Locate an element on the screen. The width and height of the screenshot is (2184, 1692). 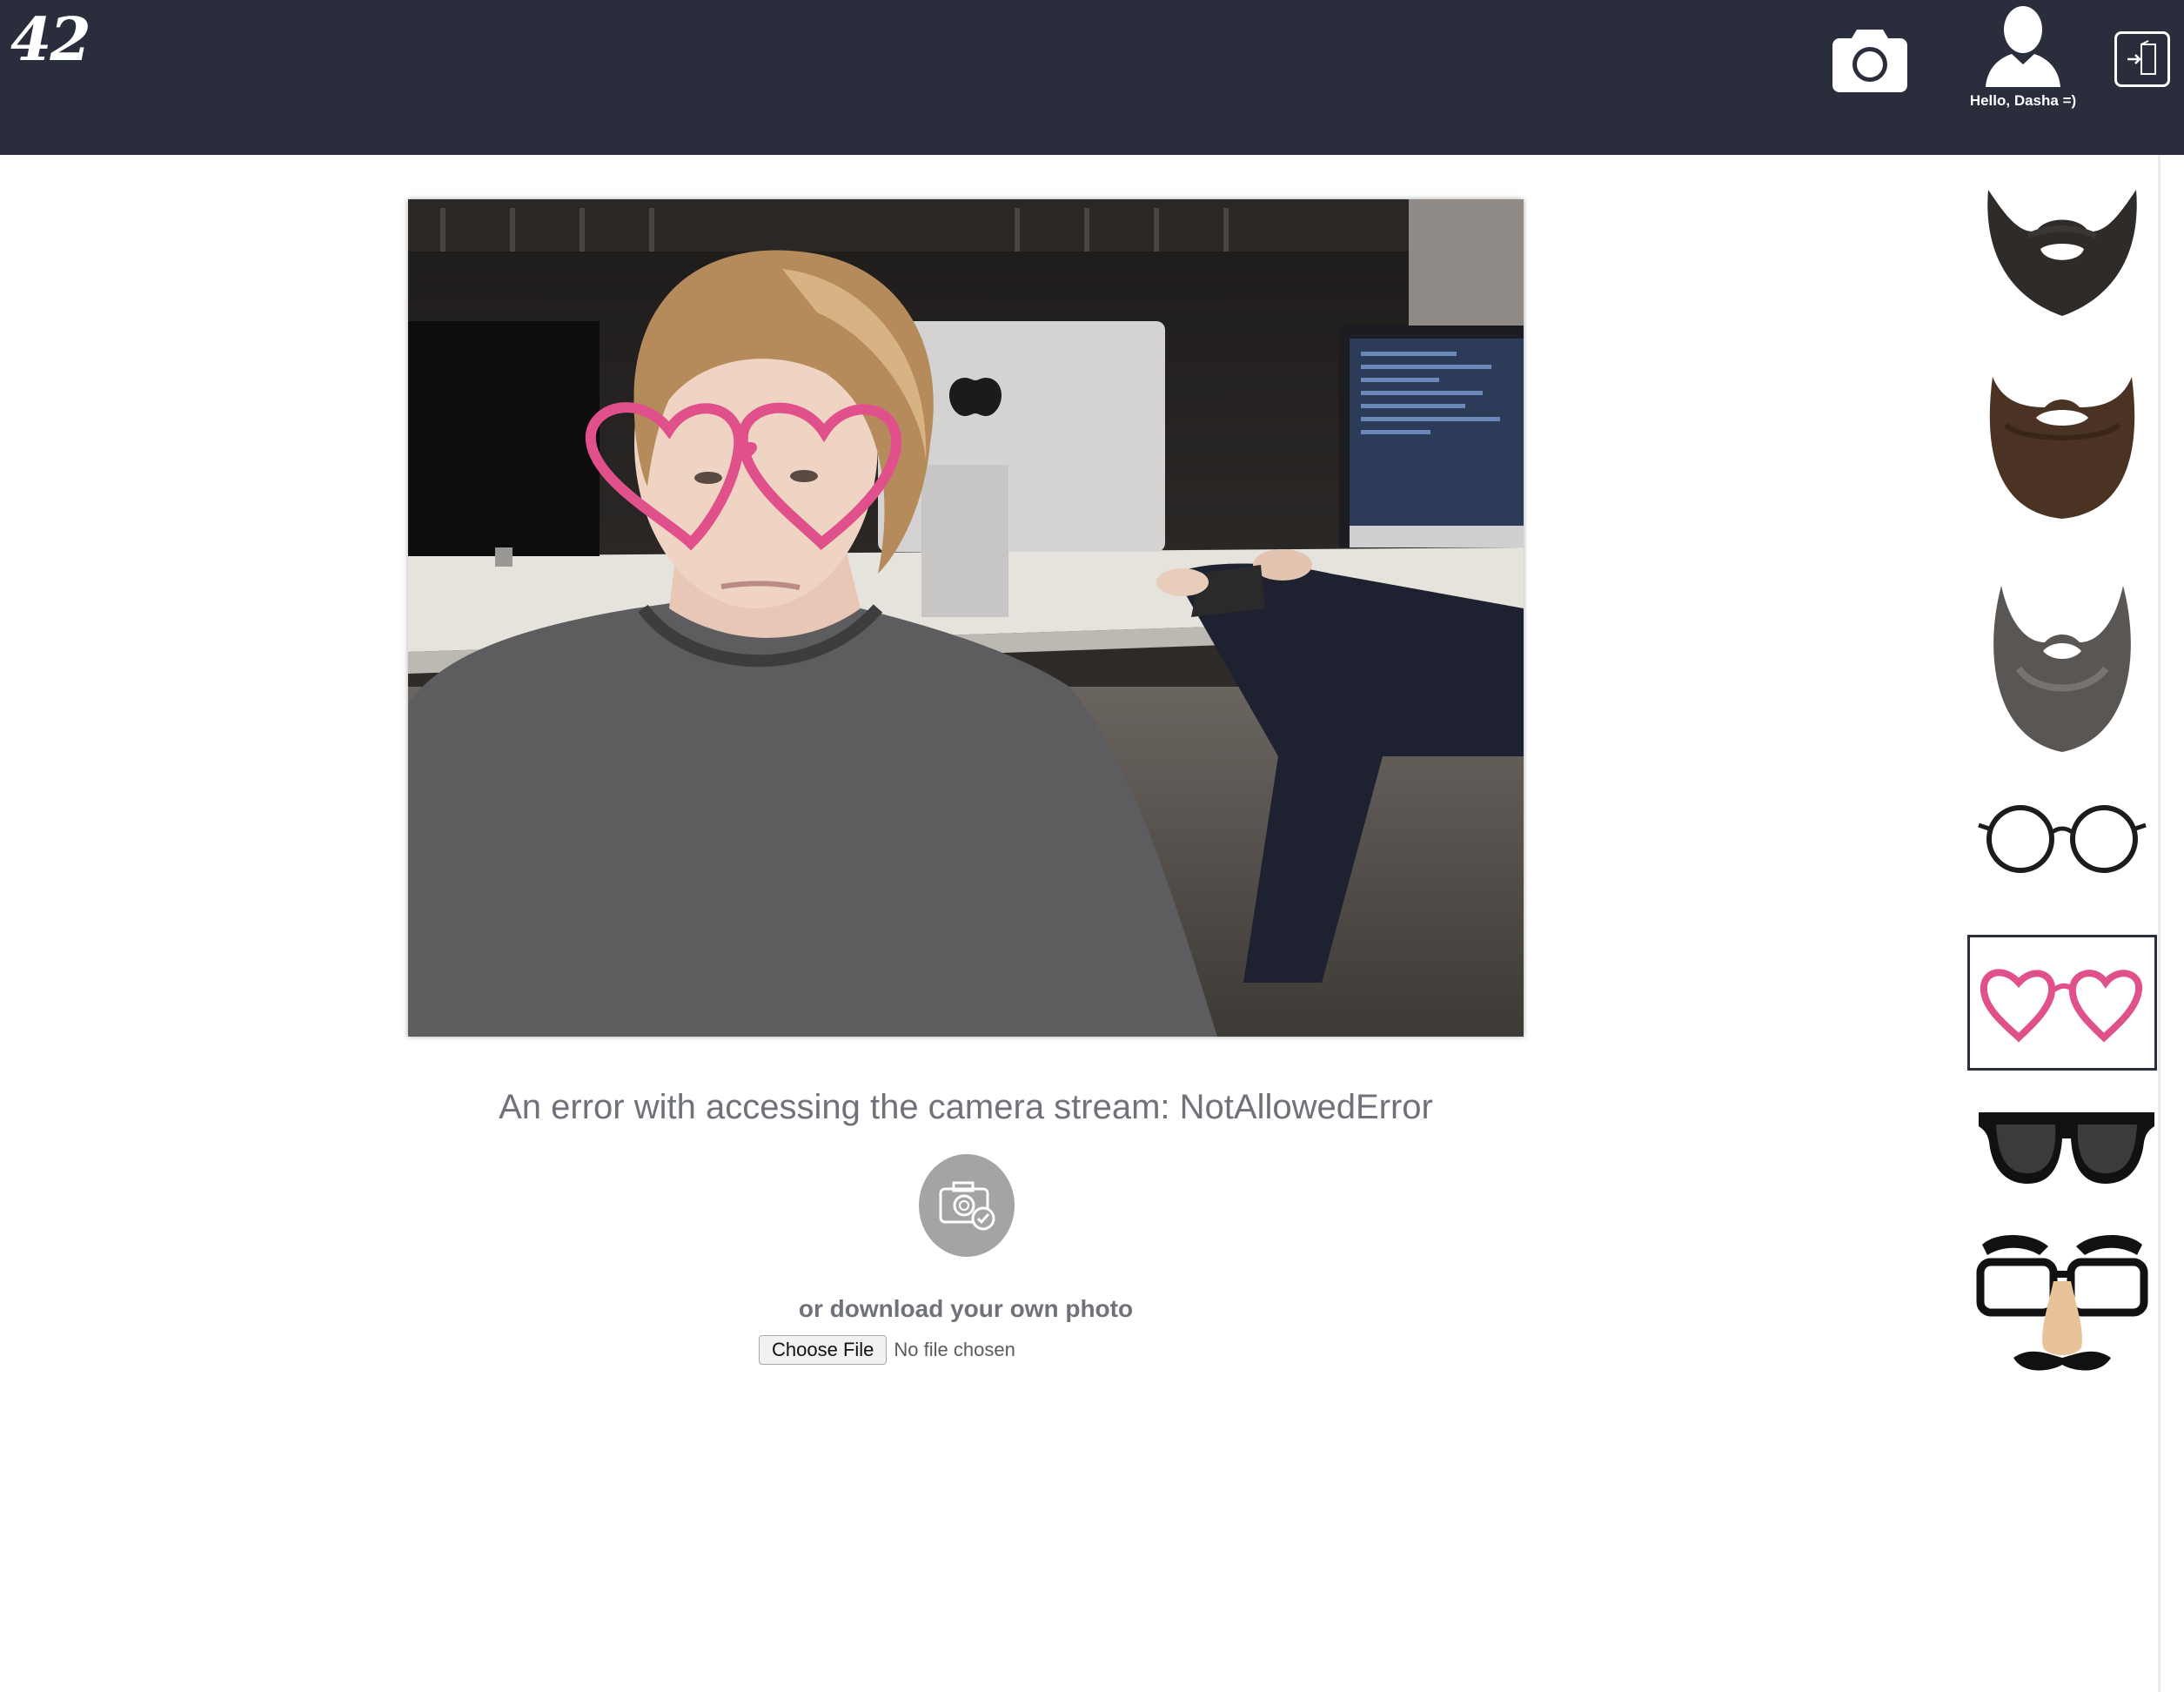
sticker-sunglasses is located at coordinates (2066, 1148).